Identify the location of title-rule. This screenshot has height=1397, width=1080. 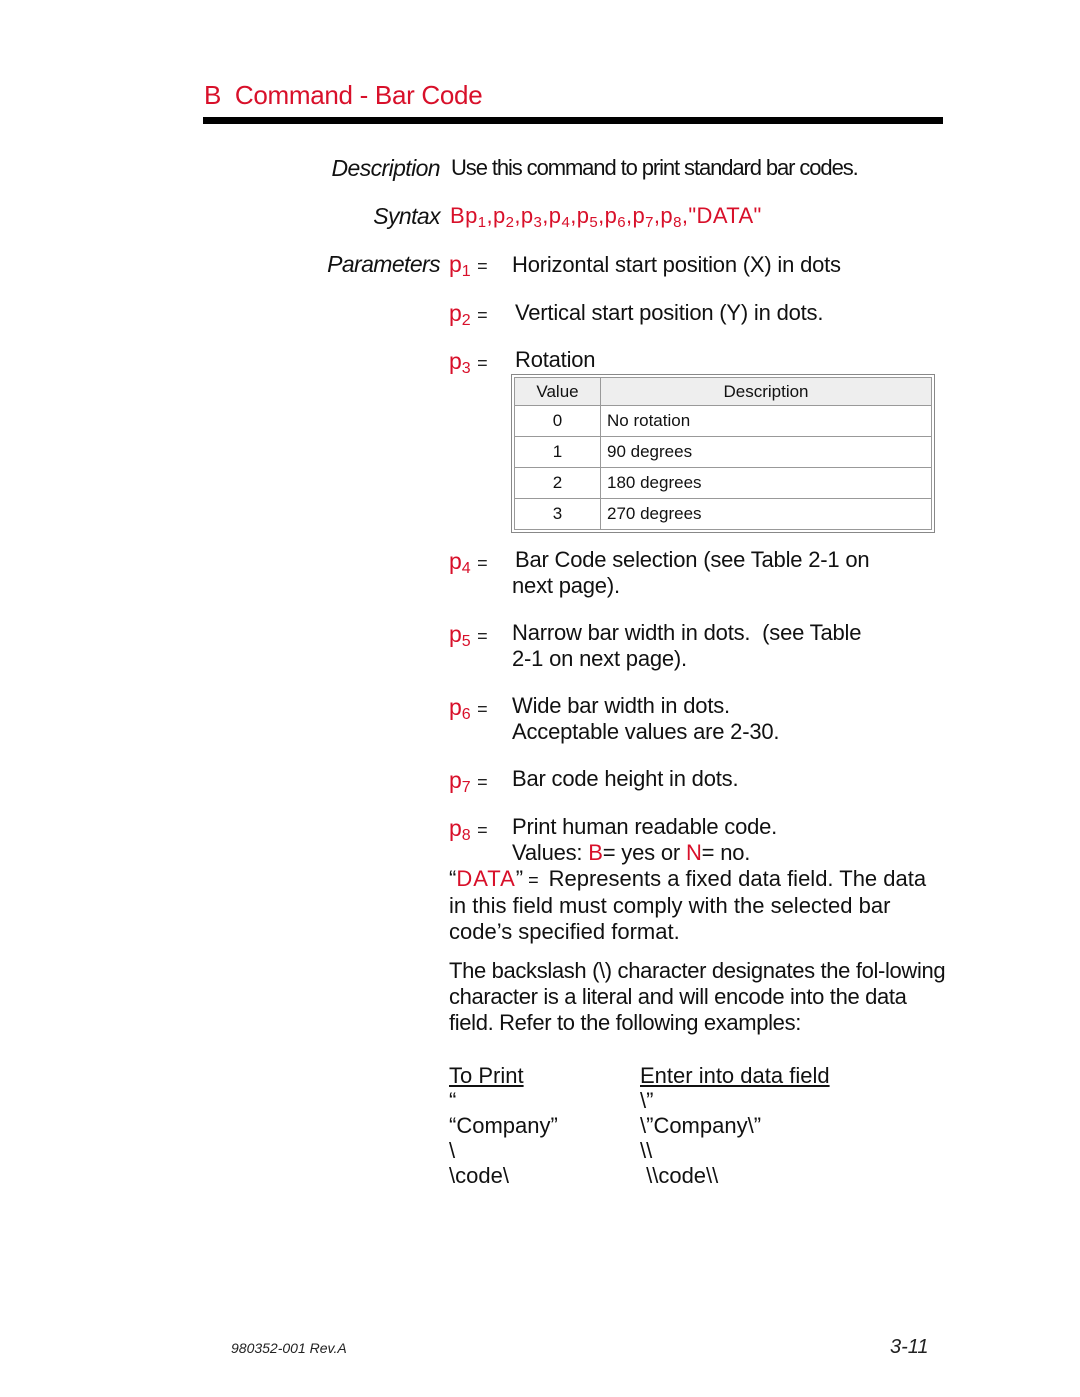
(573, 120).